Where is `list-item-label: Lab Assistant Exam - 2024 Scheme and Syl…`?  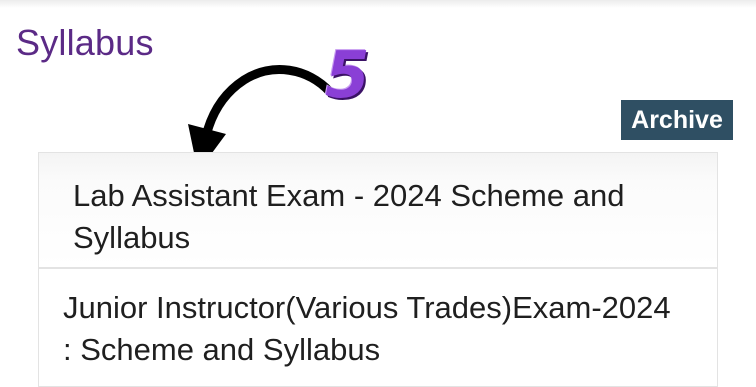 list-item-label: Lab Assistant Exam - 2024 Scheme and Syl… is located at coordinates (349, 216).